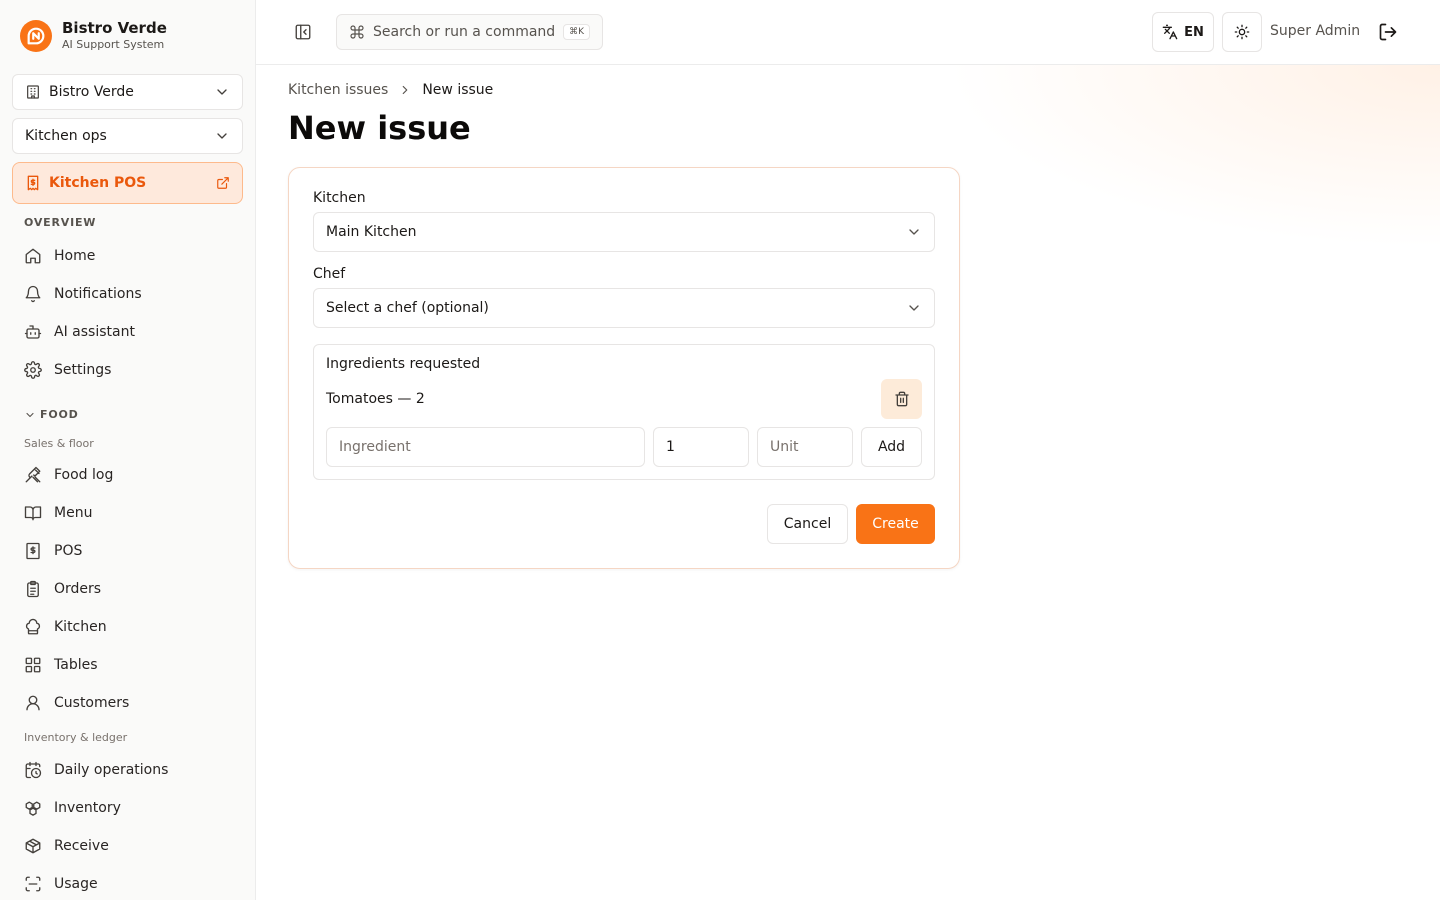 The image size is (1440, 900). What do you see at coordinates (33, 884) in the screenshot?
I see `scan-icon` at bounding box center [33, 884].